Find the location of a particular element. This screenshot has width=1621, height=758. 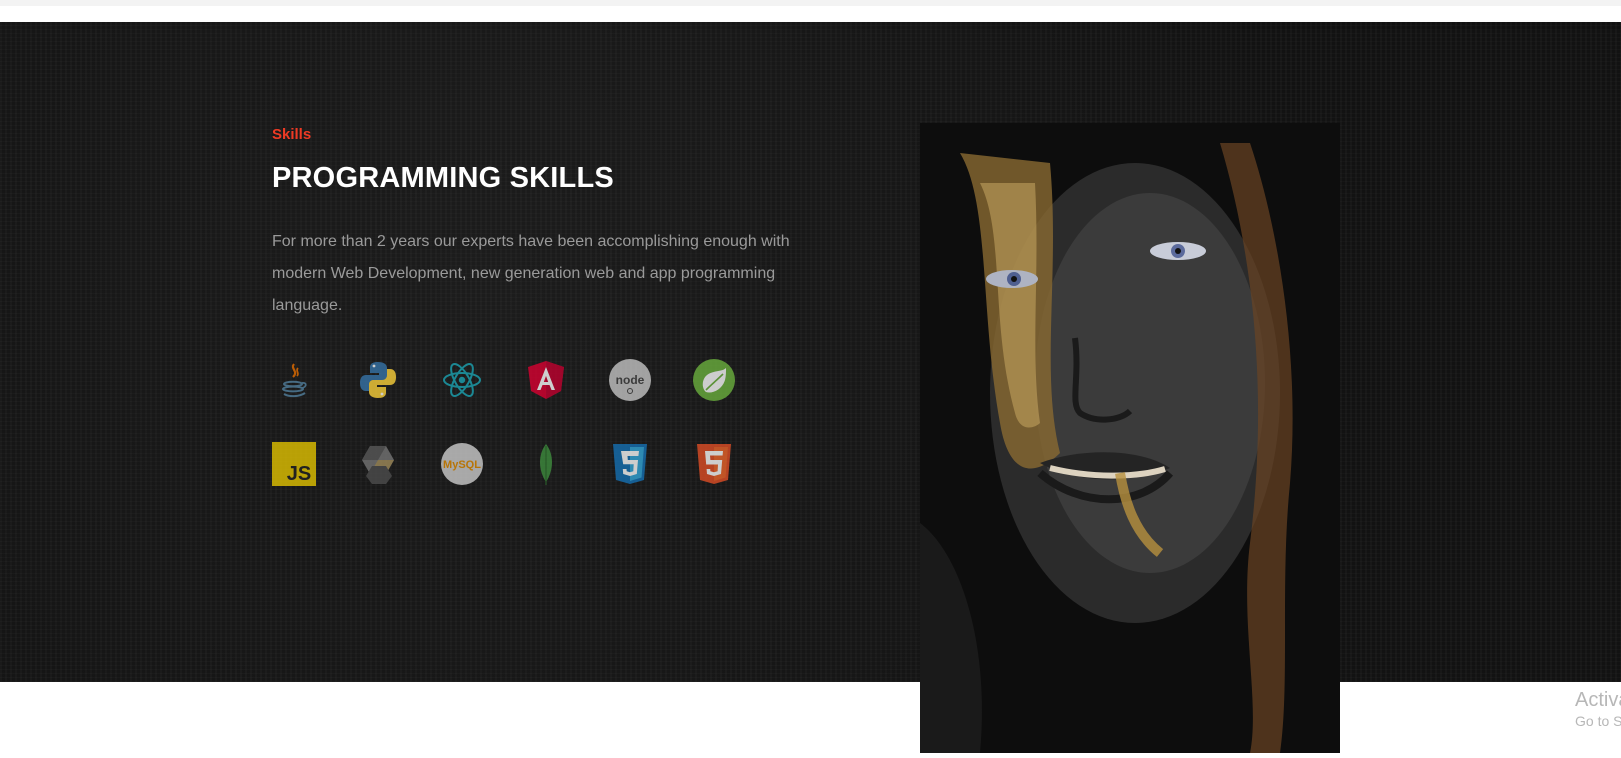

svg-text: node is located at coordinates (630, 380).